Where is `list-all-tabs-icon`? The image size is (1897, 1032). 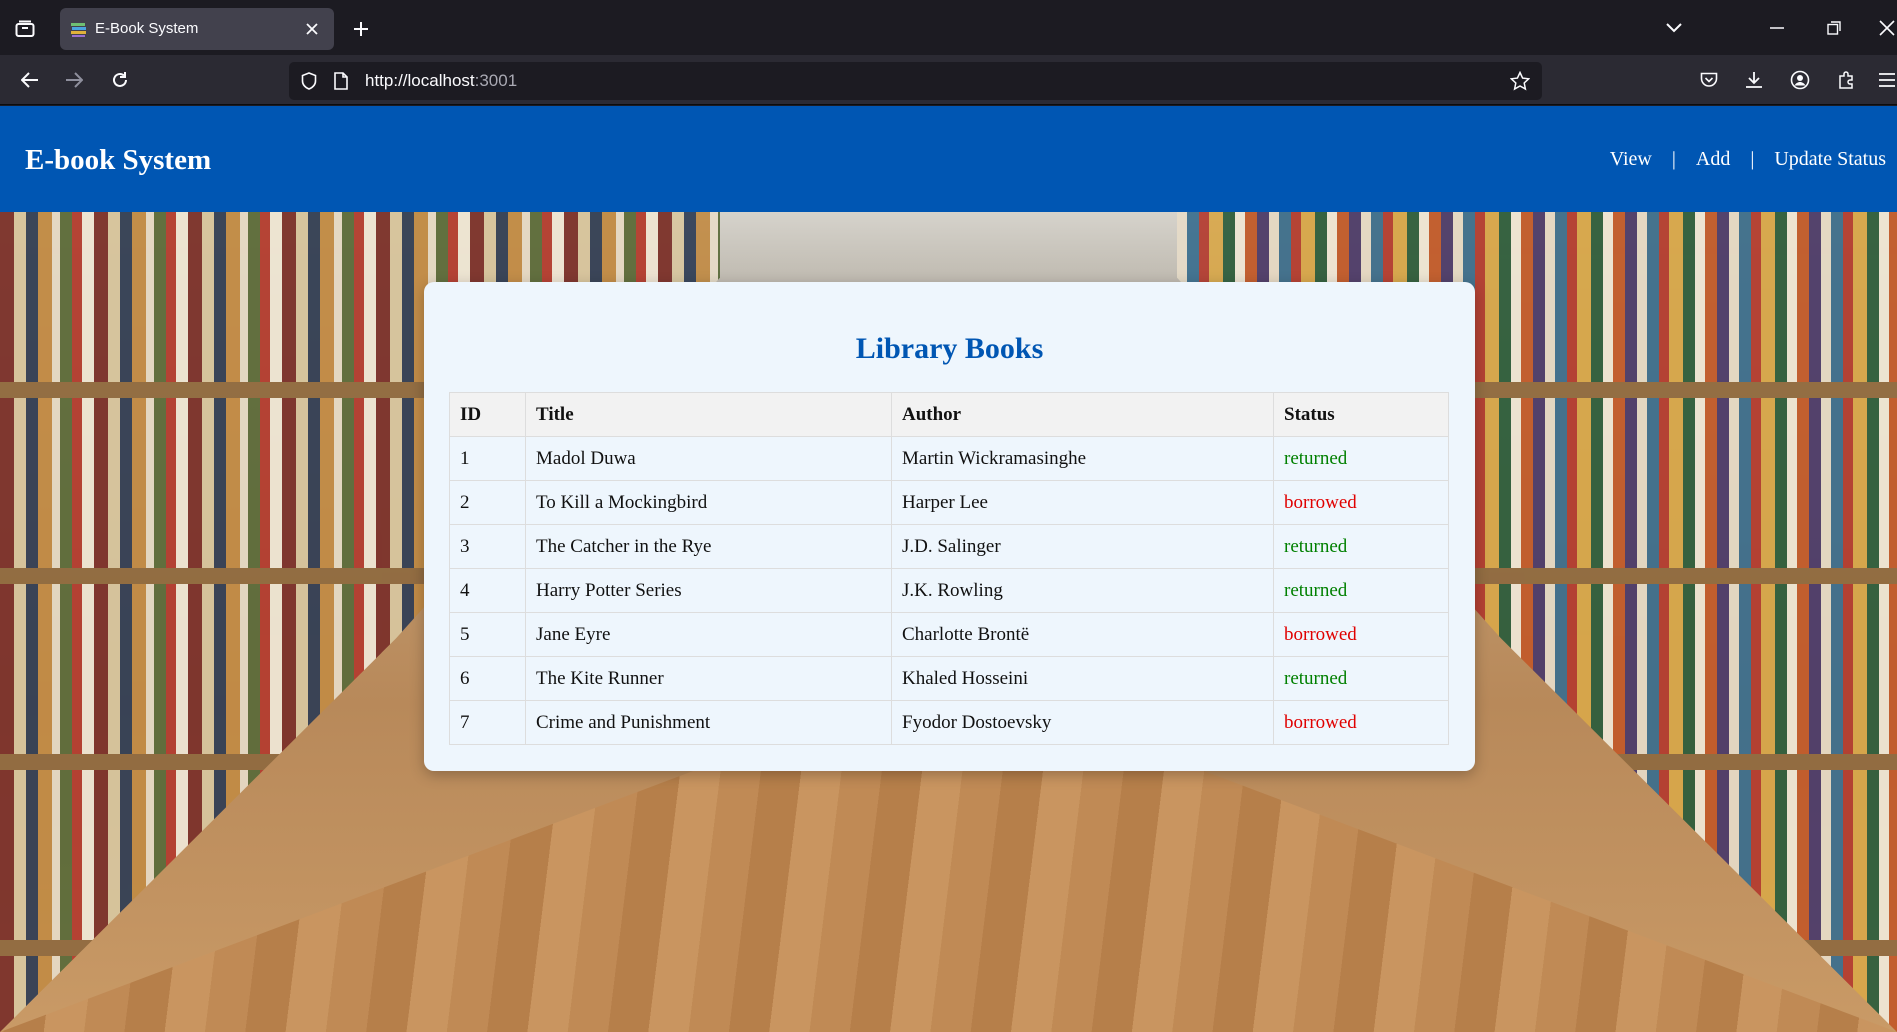 list-all-tabs-icon is located at coordinates (1674, 28).